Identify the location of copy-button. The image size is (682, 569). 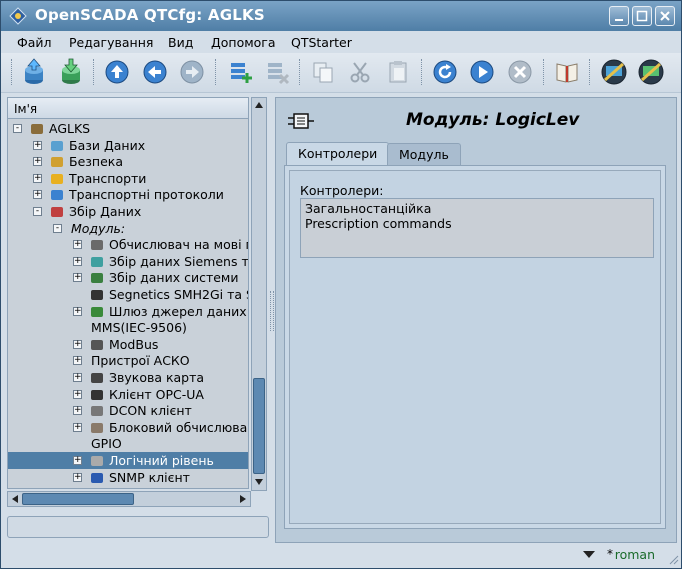
(323, 72).